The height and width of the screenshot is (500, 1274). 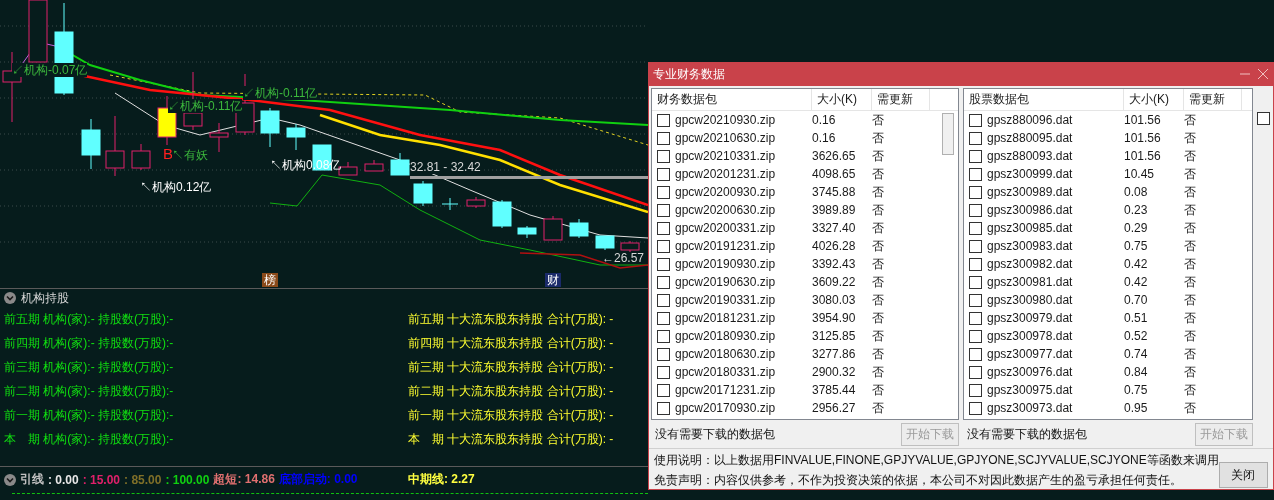 What do you see at coordinates (511, 367) in the screenshot?
I see `holding-text: 前三期 十大流东股东持股 合计(万股): -` at bounding box center [511, 367].